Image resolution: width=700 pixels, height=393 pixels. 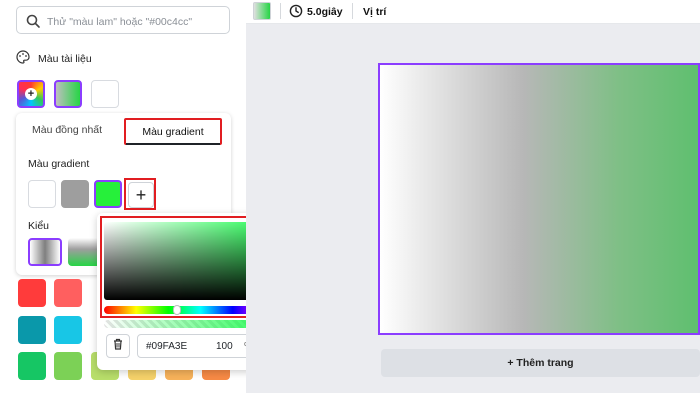 I want to click on gradient-stop-green, so click(x=108, y=194).